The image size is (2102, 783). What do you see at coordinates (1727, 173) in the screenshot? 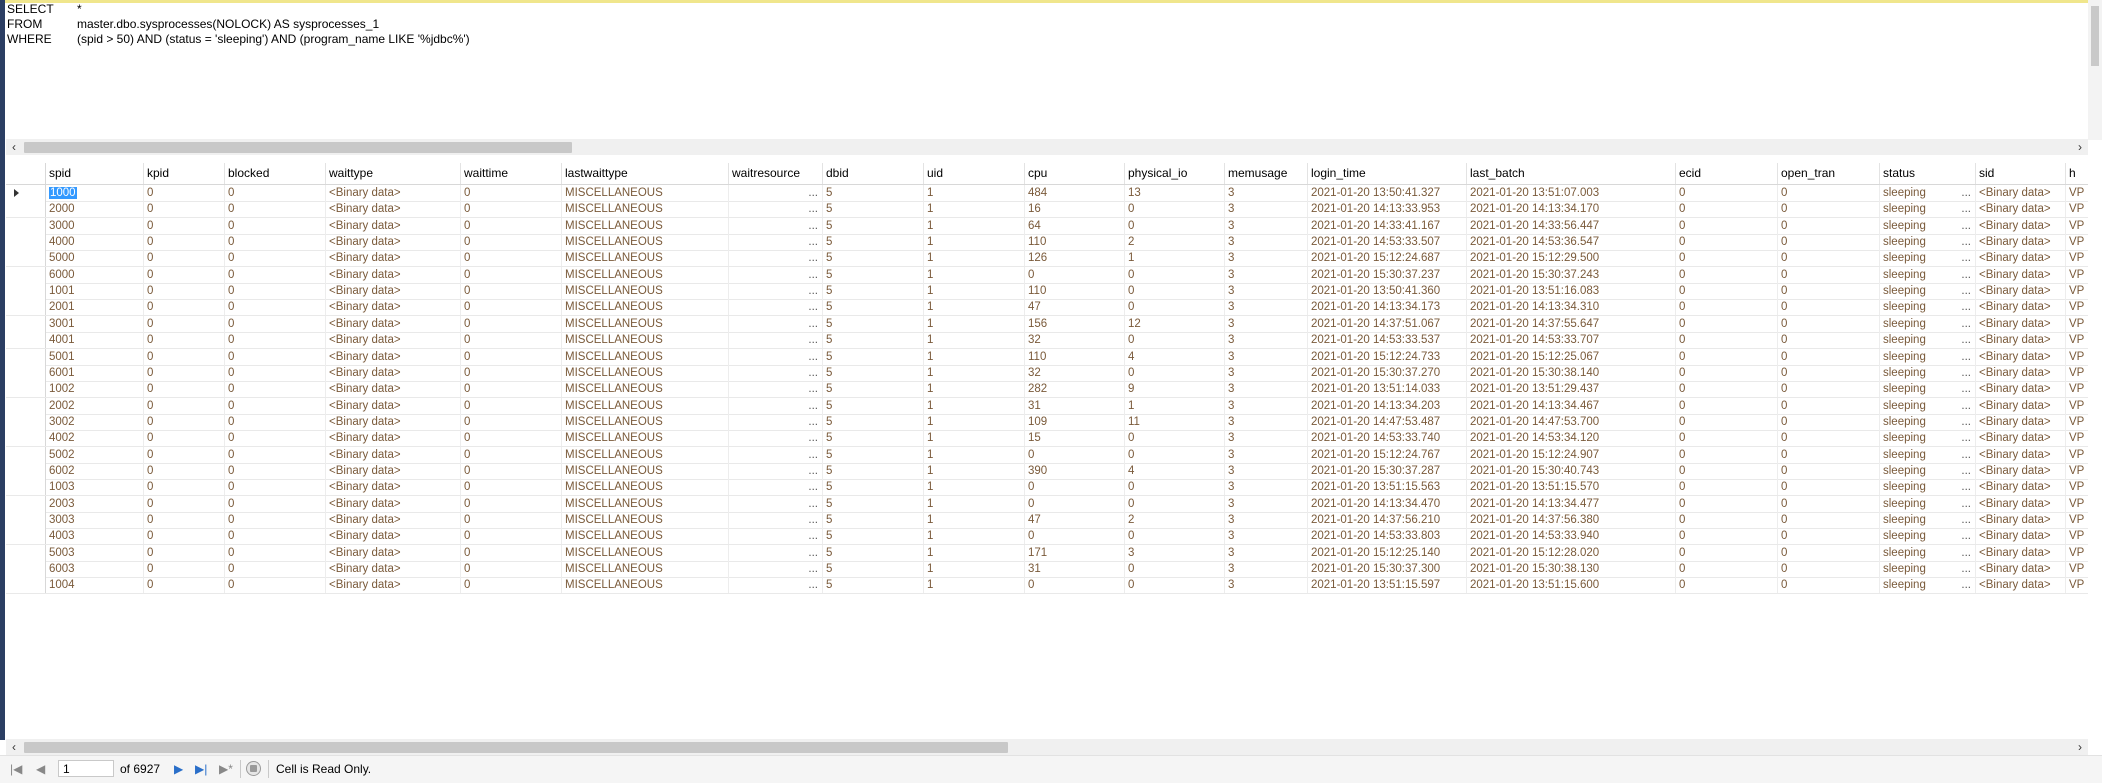
I see `column-header-ecid: ecid` at bounding box center [1727, 173].